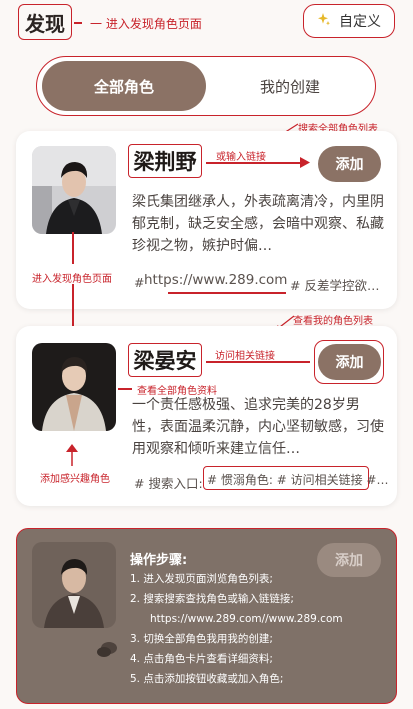 This screenshot has height=709, width=413. Describe the element at coordinates (74, 190) in the screenshot. I see `avatar-liang-jingye` at that location.